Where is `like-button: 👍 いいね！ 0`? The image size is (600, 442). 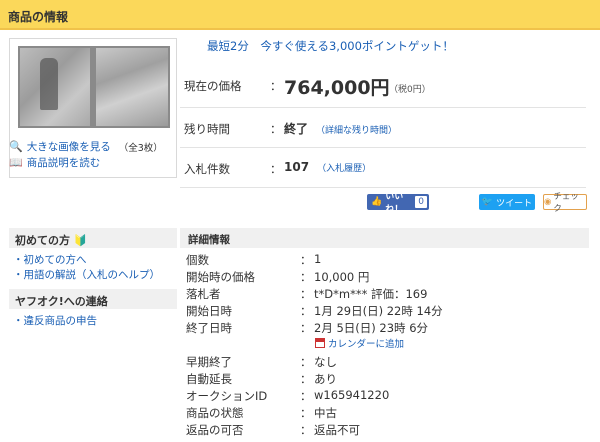 like-button: 👍 いいね！ 0 is located at coordinates (398, 203).